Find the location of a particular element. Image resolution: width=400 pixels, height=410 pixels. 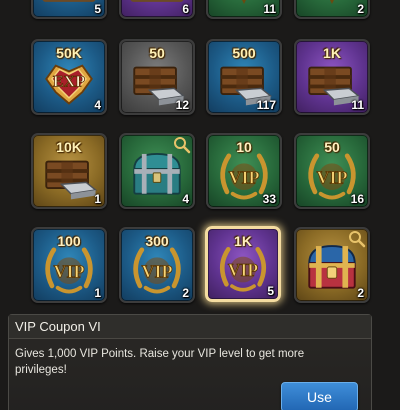

item-slot-crate-1k: 1K 11 is located at coordinates (332, 77).